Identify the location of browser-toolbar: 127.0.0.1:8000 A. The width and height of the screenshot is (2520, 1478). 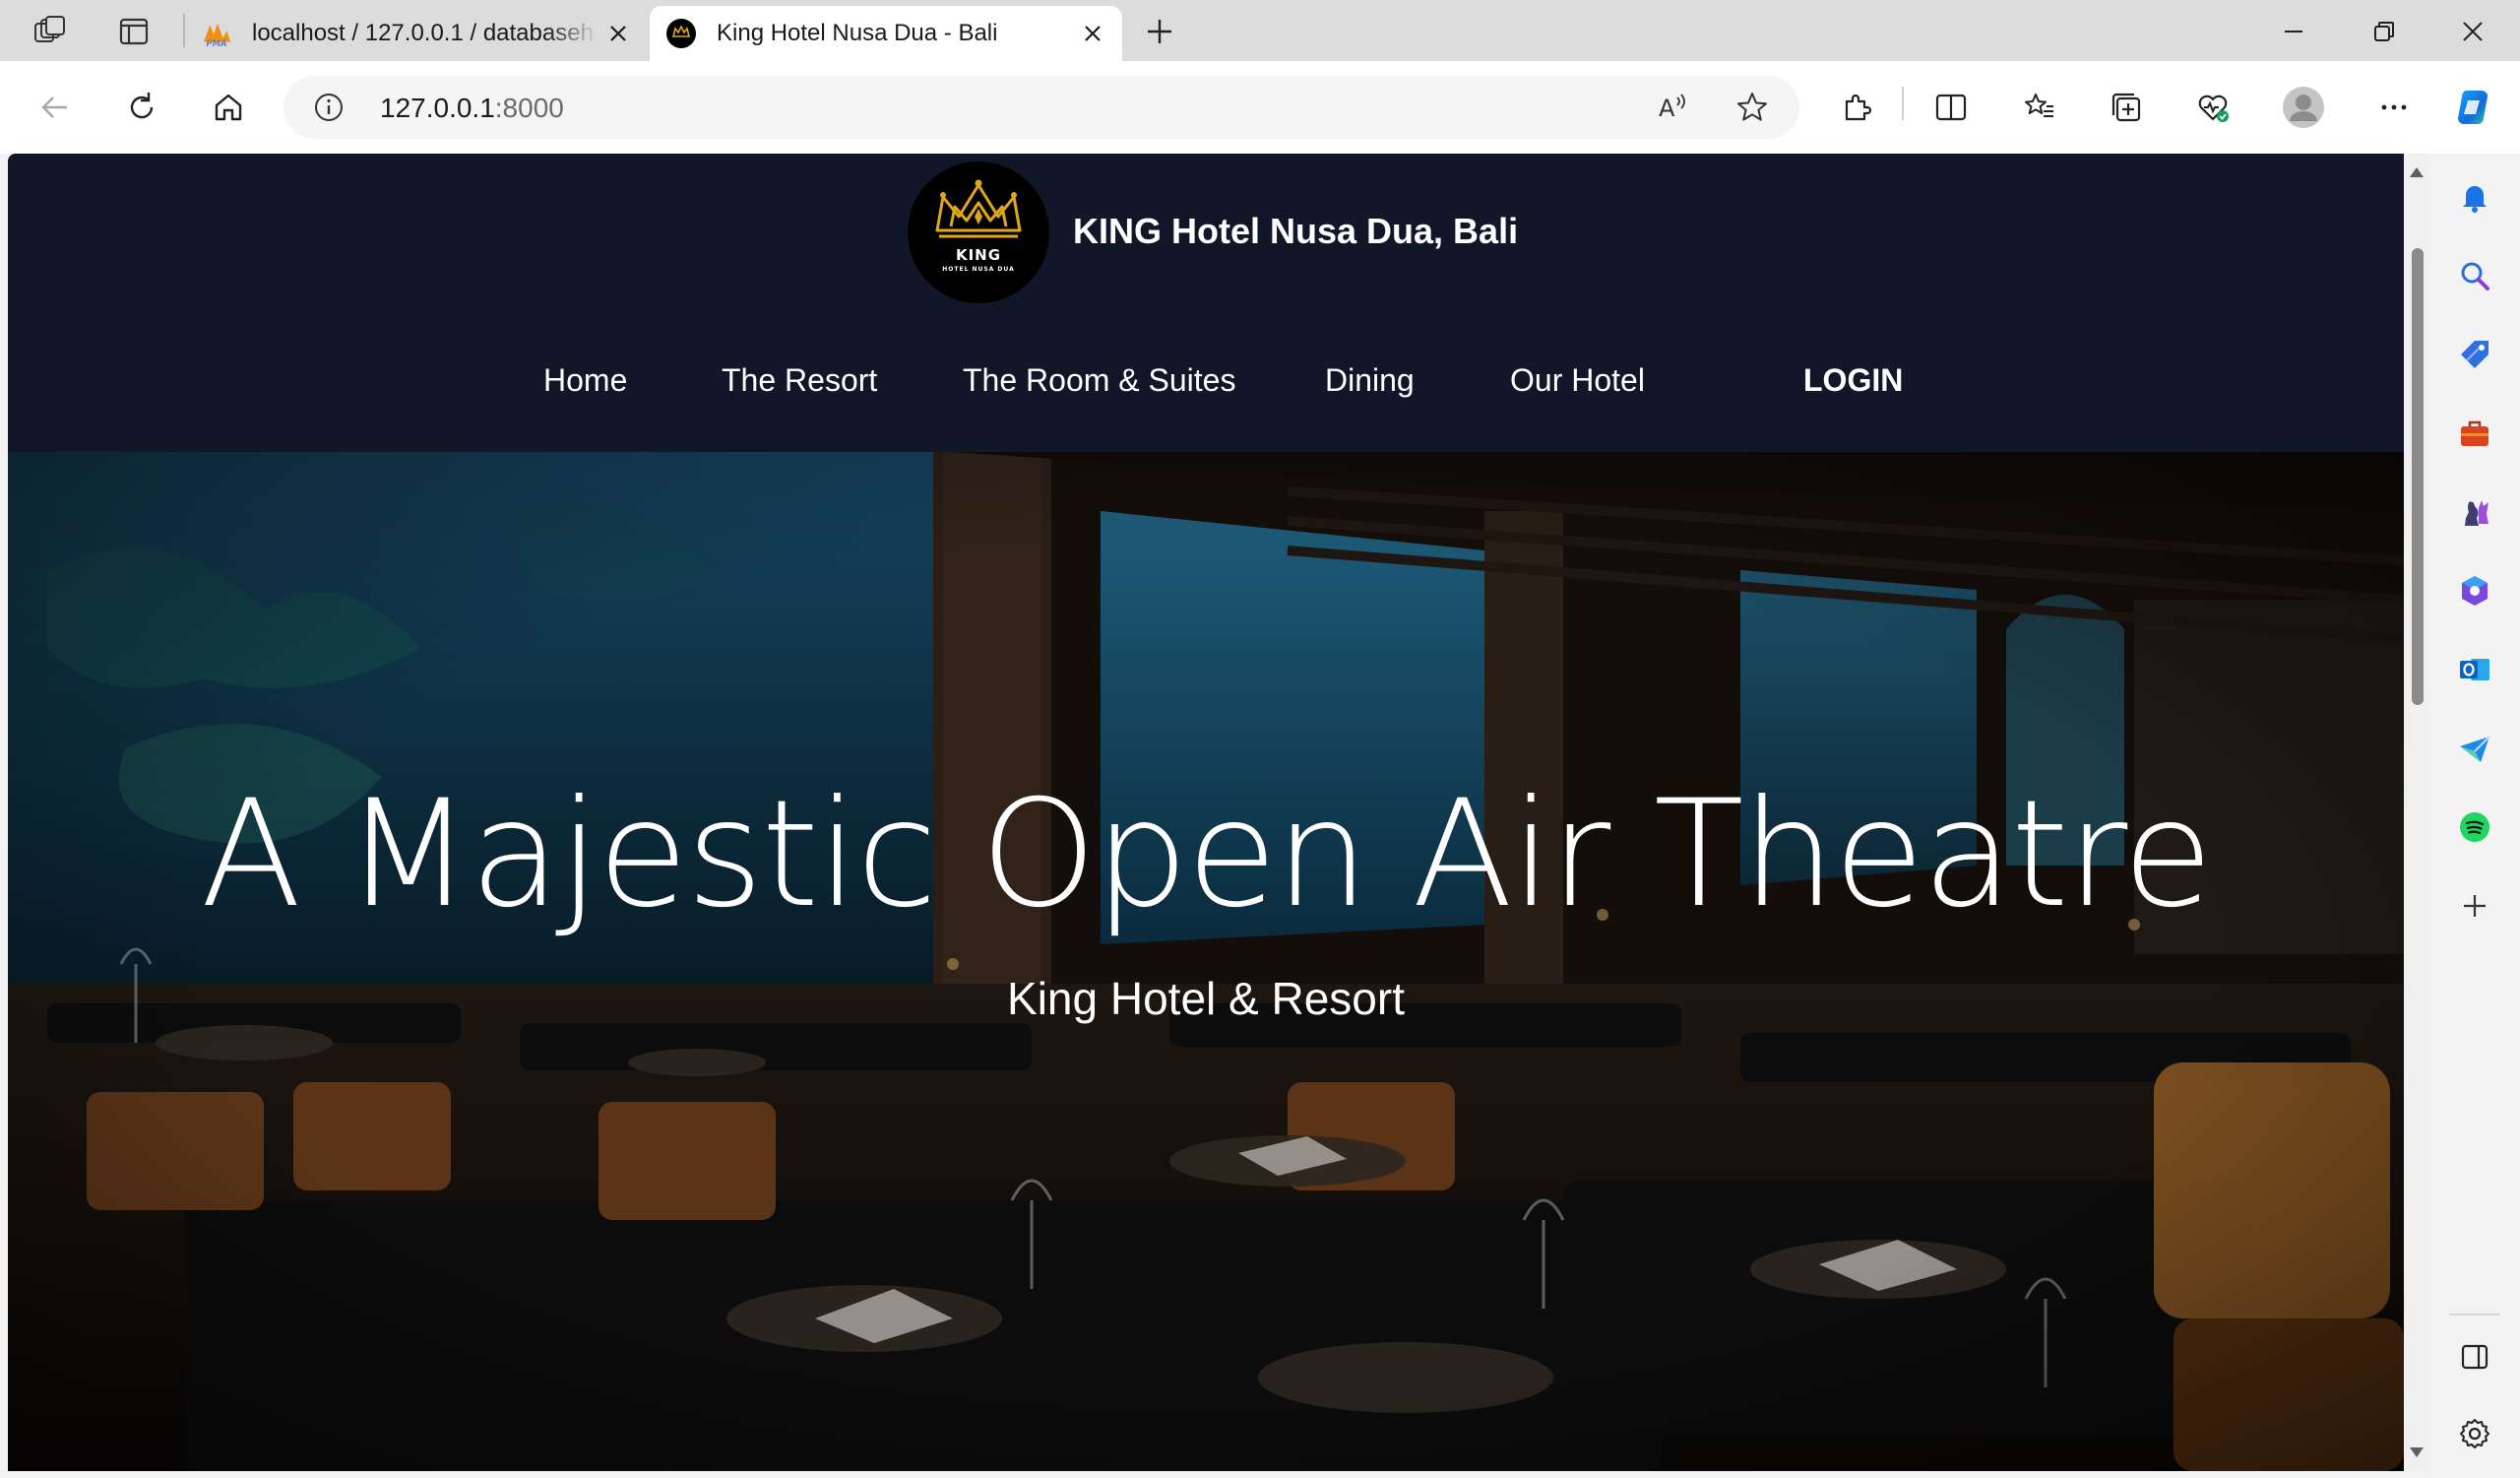
(1260, 107).